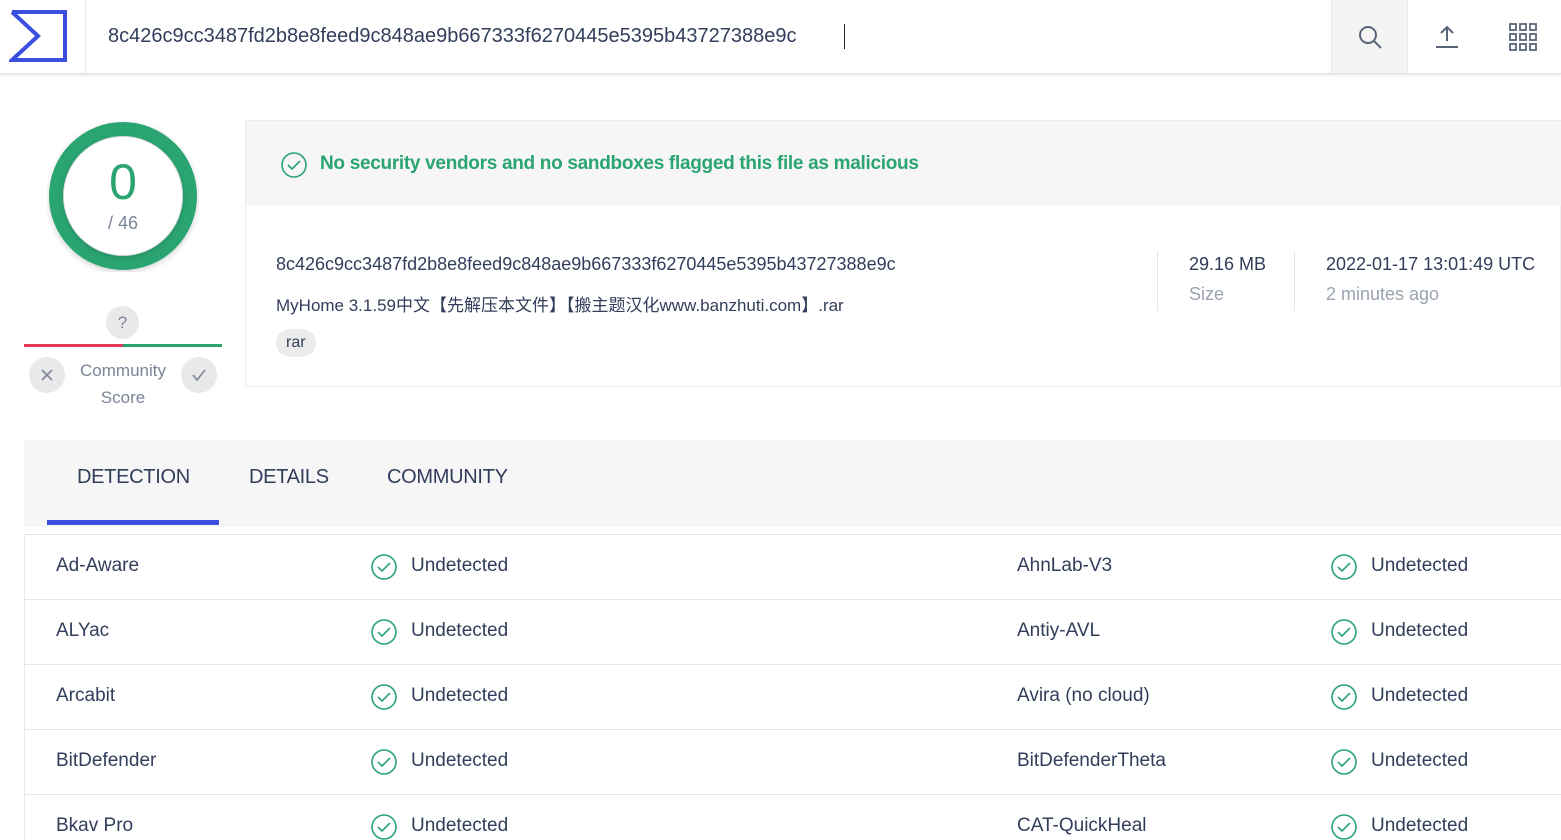  Describe the element at coordinates (123, 337) in the screenshot. I see `community-score-pointer` at that location.